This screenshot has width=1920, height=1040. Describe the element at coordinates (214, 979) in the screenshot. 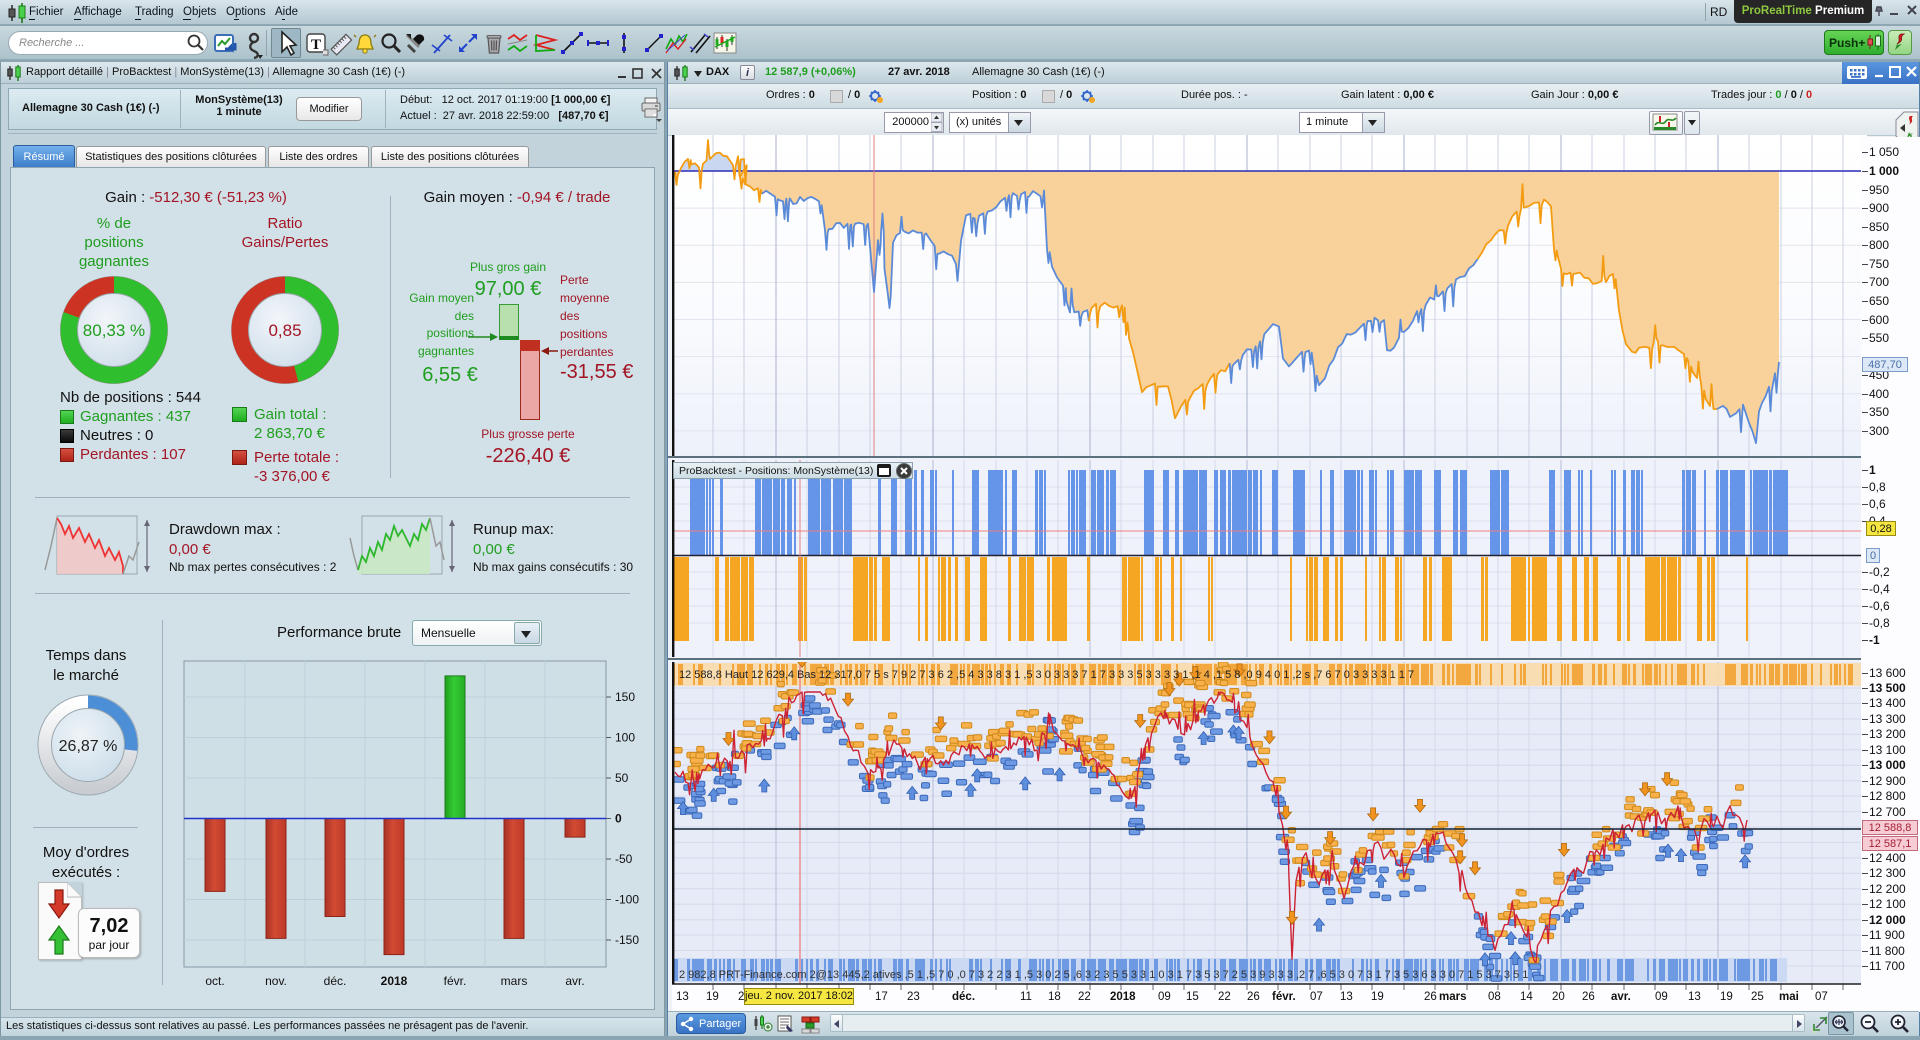

I see `svg-text: oct.` at that location.